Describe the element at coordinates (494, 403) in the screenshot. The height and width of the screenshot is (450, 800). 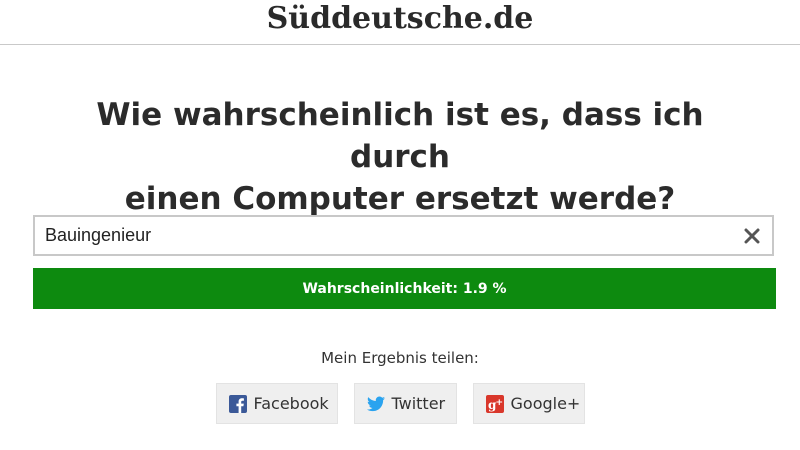
I see `google-plus-icon: g +` at that location.